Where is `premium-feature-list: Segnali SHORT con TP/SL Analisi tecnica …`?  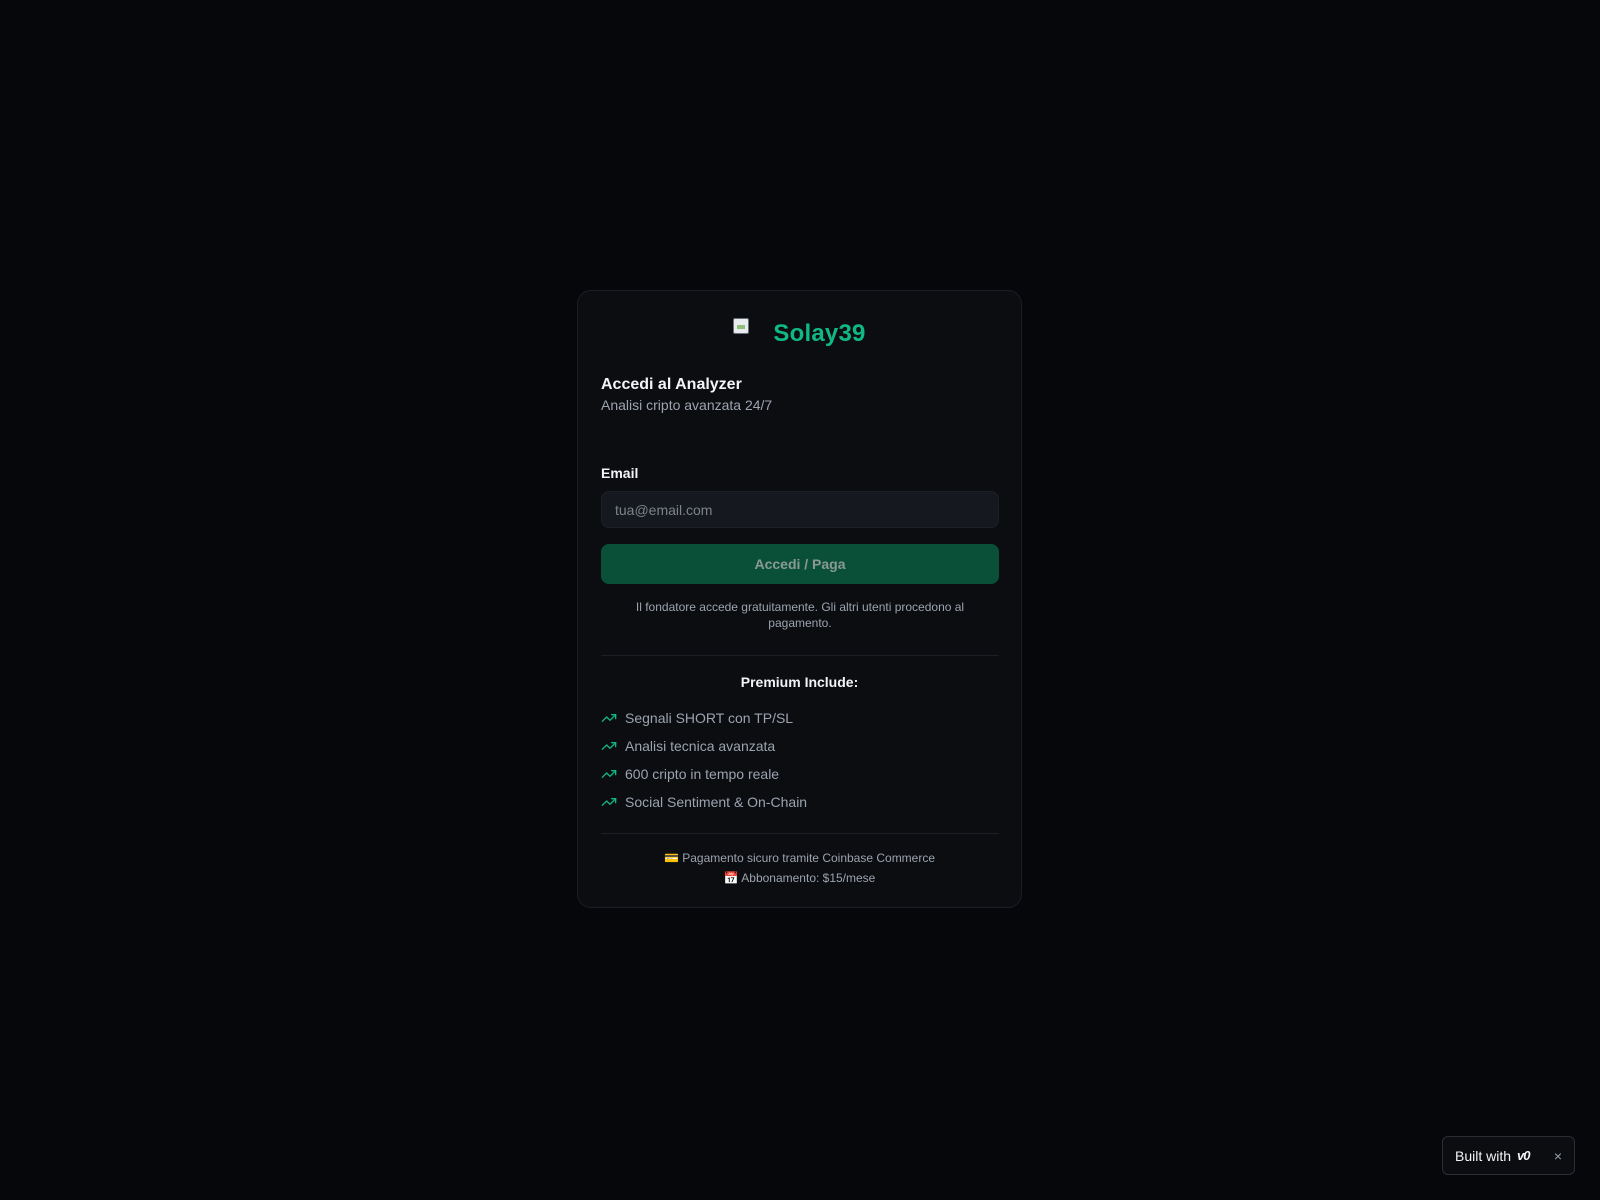
premium-feature-list: Segnali SHORT con TP/SL Analisi tecnica … is located at coordinates (704, 760).